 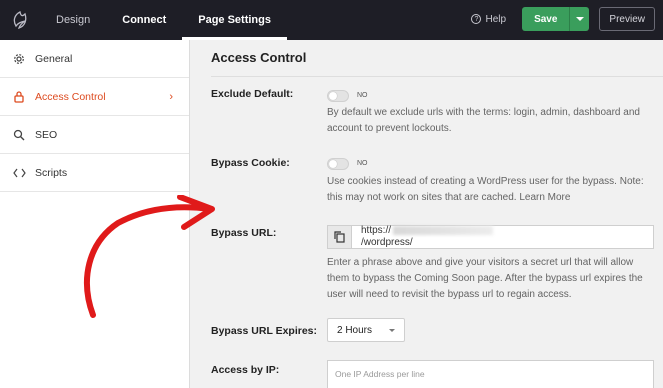 I want to click on bypass-url-prefix: https://, so click(x=376, y=230).